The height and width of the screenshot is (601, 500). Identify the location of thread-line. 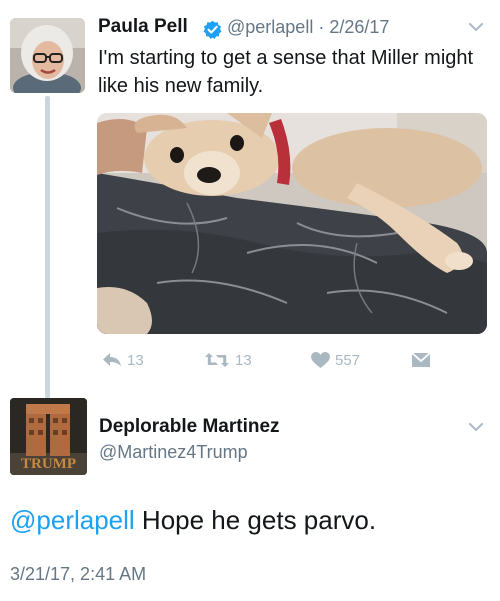
(47, 247).